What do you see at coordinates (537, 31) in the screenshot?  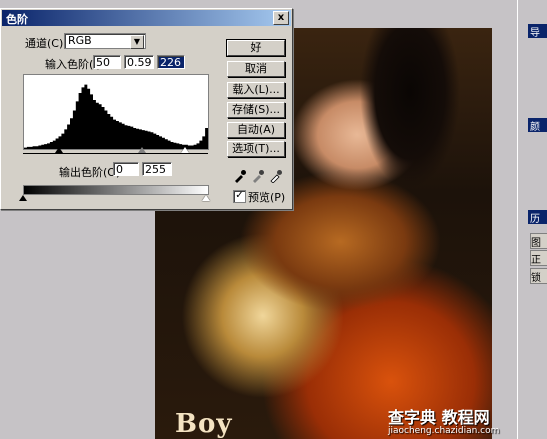 I see `palette-navigator-header: 导` at bounding box center [537, 31].